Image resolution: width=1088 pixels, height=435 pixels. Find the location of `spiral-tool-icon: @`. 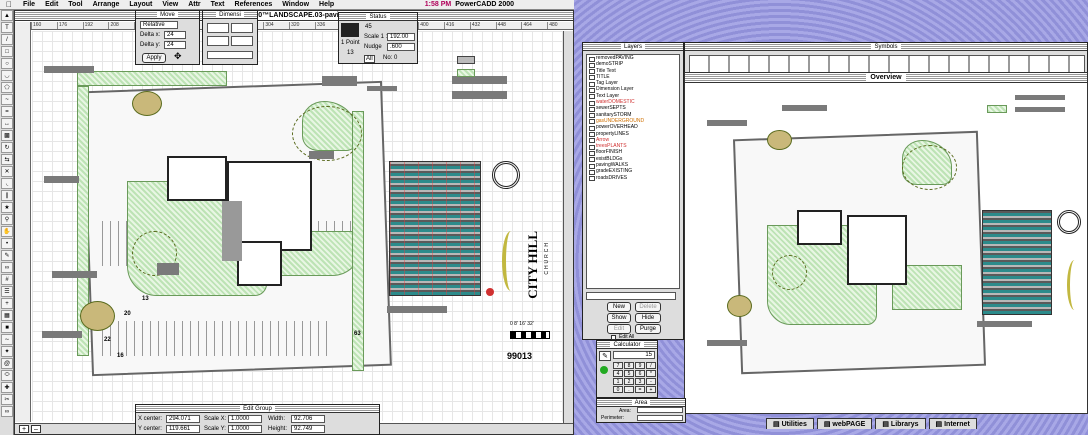

spiral-tool-icon: @ is located at coordinates (7, 363).